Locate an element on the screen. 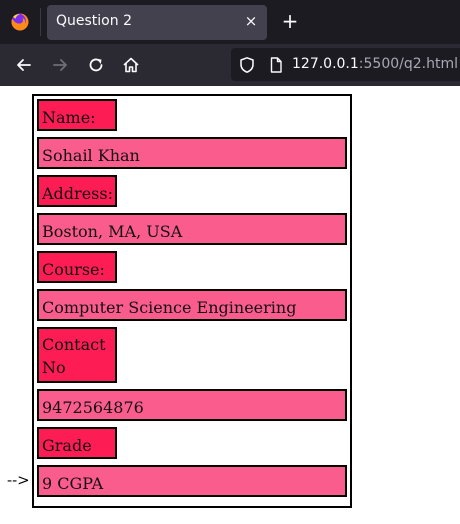 Image resolution: width=460 pixels, height=524 pixels. grade-value: 9 CGPA is located at coordinates (192, 481).